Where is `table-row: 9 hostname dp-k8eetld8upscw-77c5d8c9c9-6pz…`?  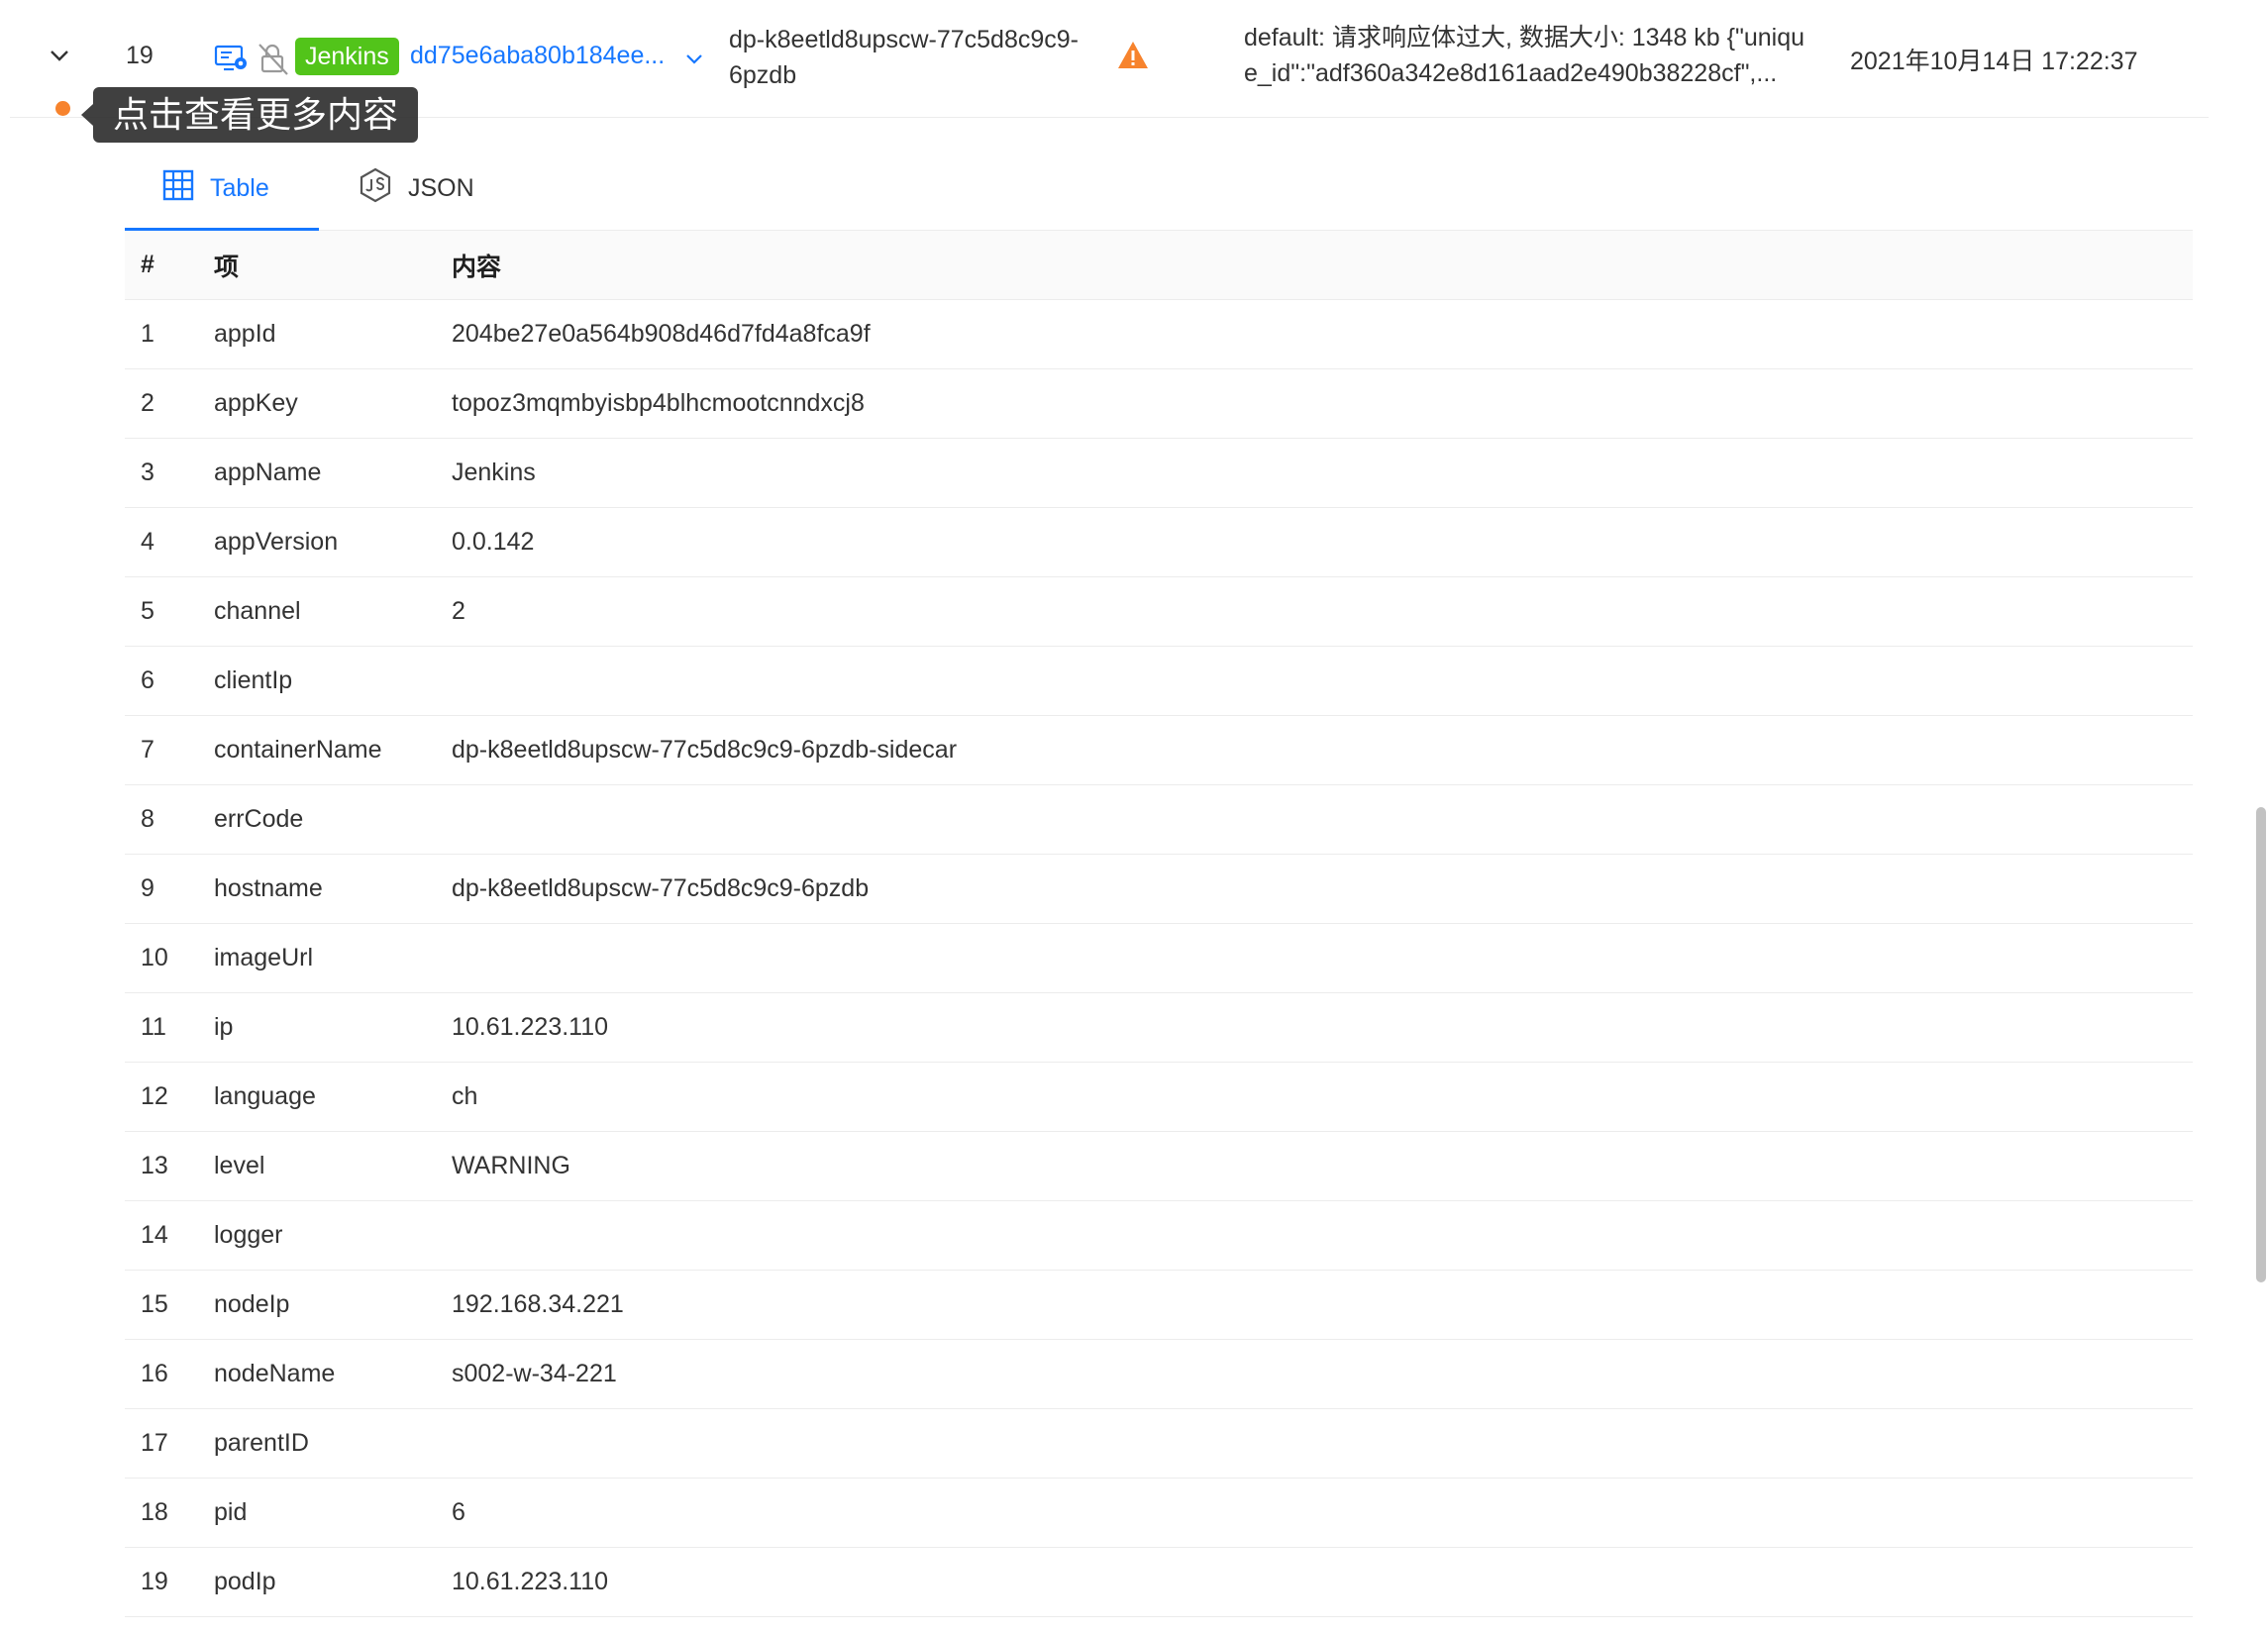 table-row: 9 hostname dp-k8eetld8upscw-77c5d8c9c9-6pz… is located at coordinates (1159, 889).